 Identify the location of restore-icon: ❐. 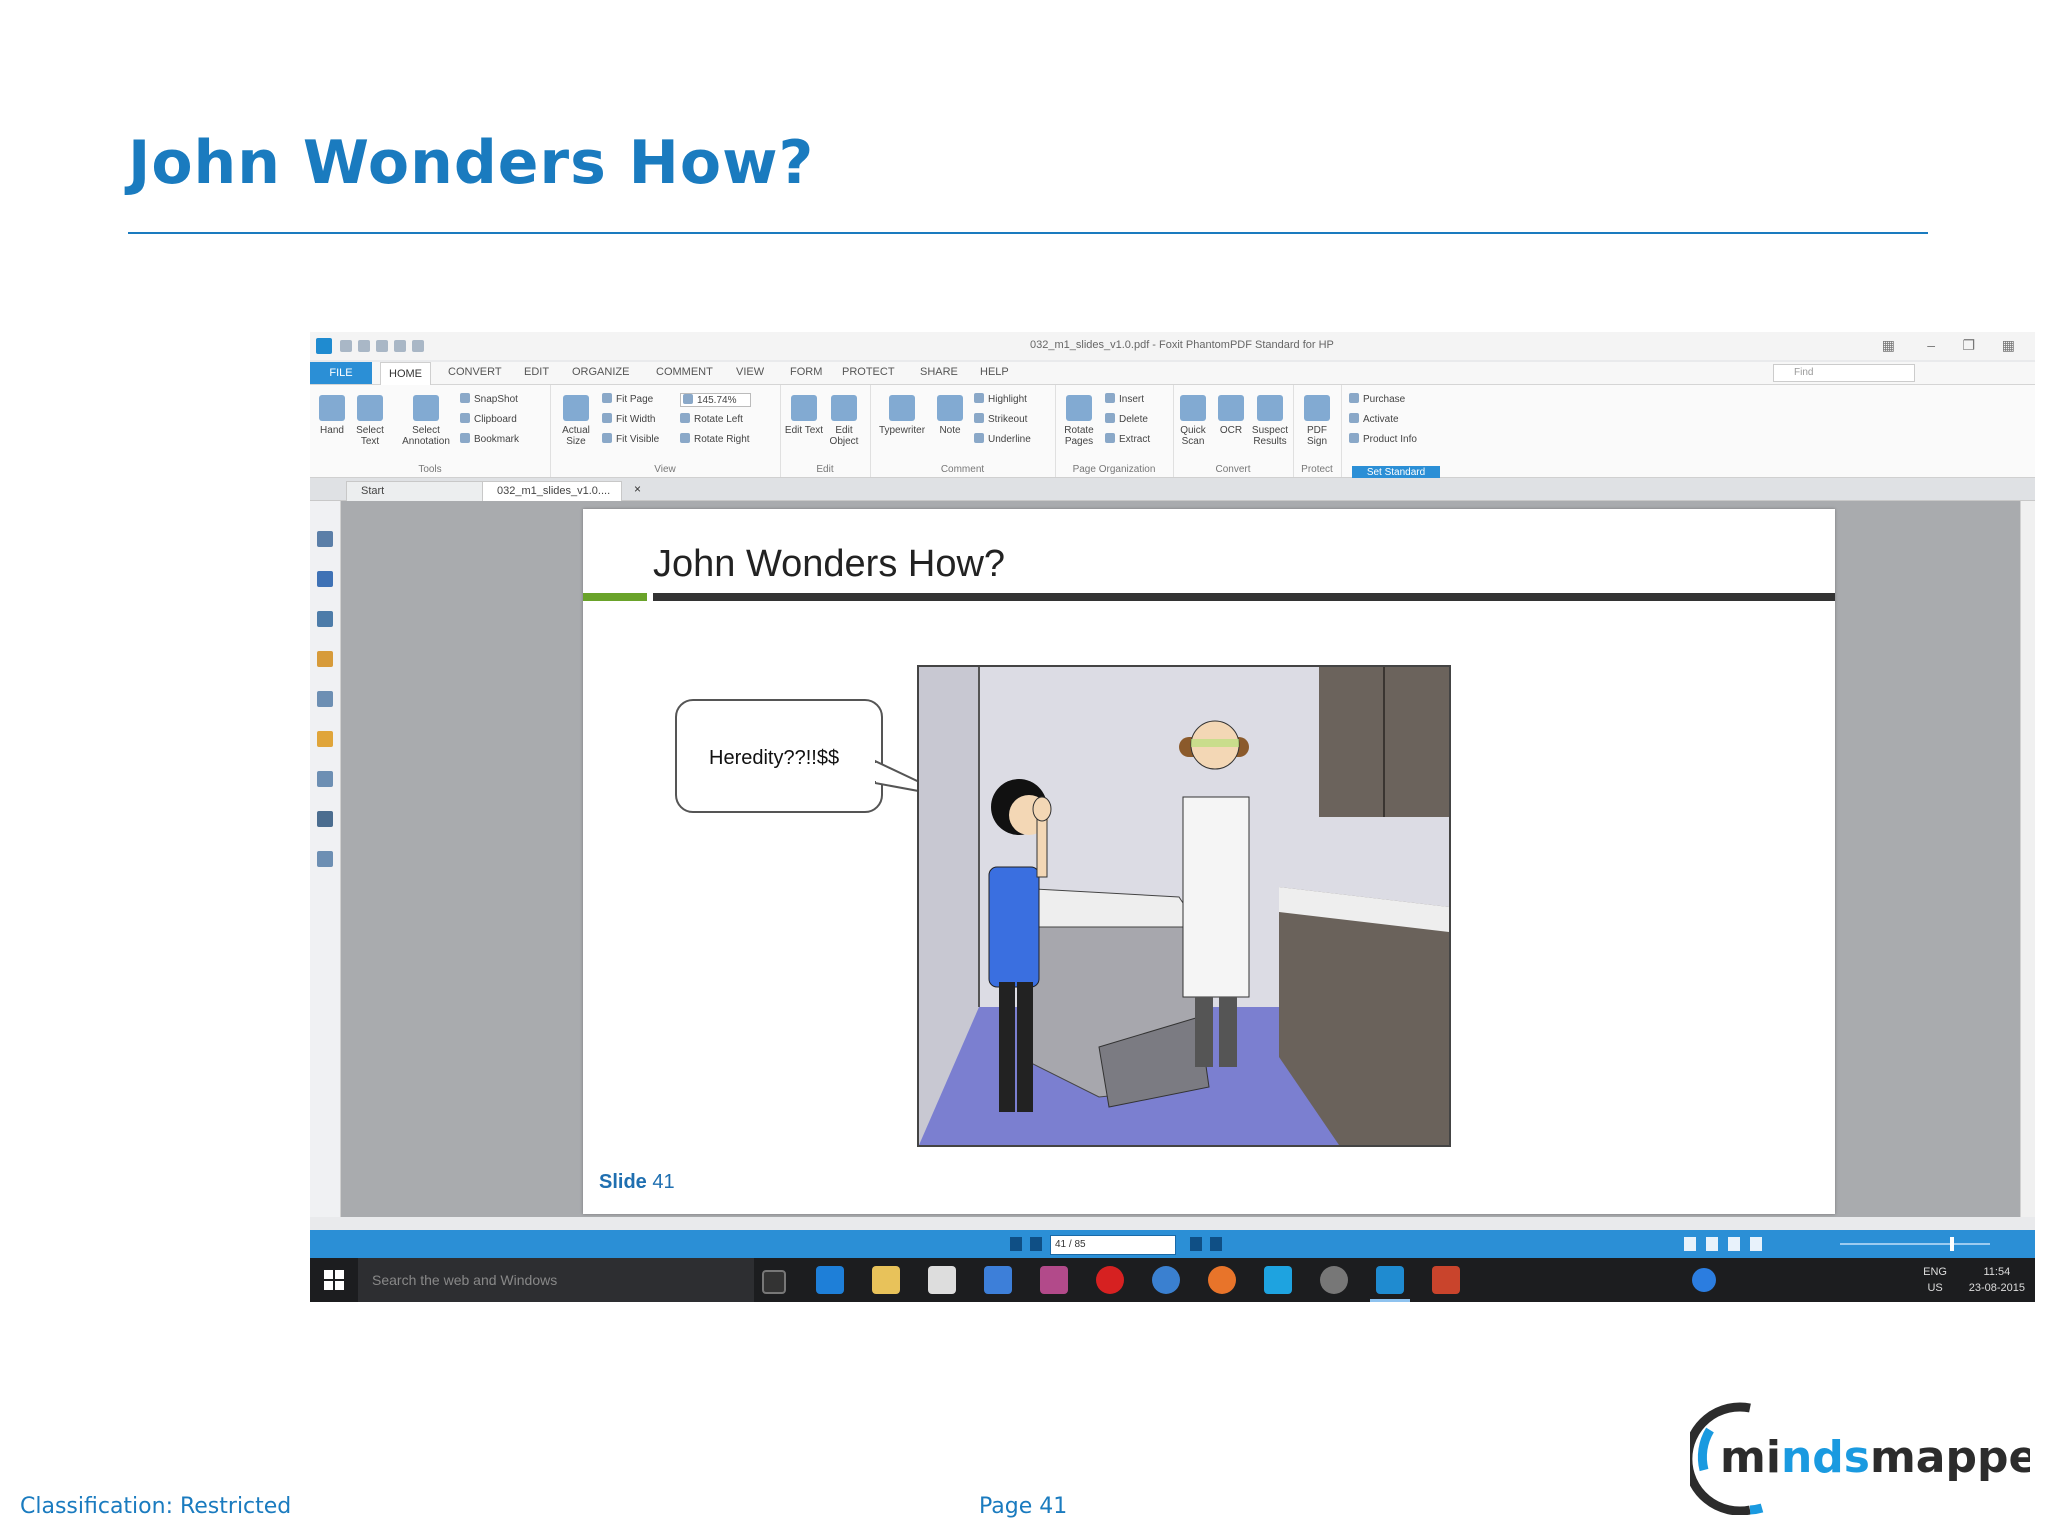
(1968, 345).